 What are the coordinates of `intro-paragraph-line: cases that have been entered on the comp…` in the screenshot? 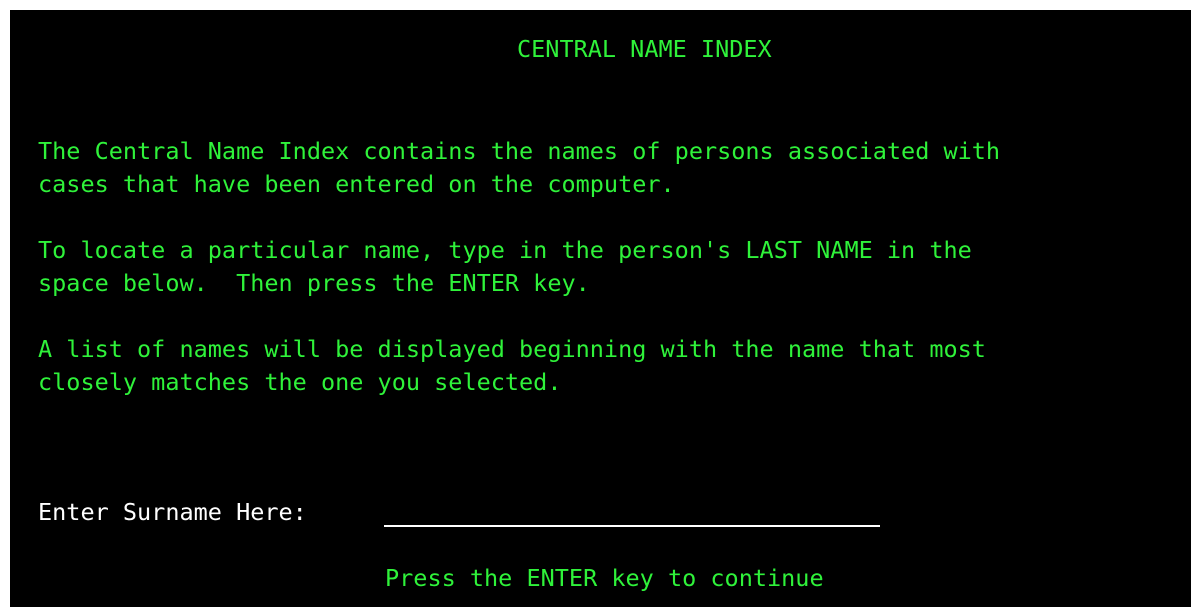 It's located at (356, 184).